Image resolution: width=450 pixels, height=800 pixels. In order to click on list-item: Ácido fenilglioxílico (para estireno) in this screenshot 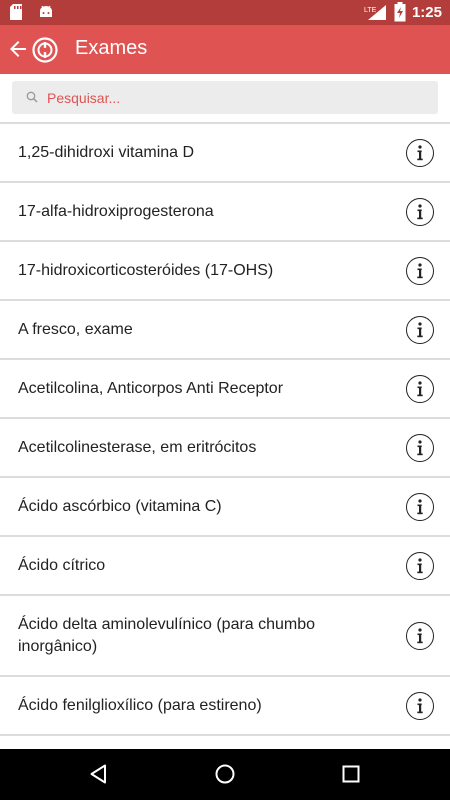, I will do `click(225, 706)`.